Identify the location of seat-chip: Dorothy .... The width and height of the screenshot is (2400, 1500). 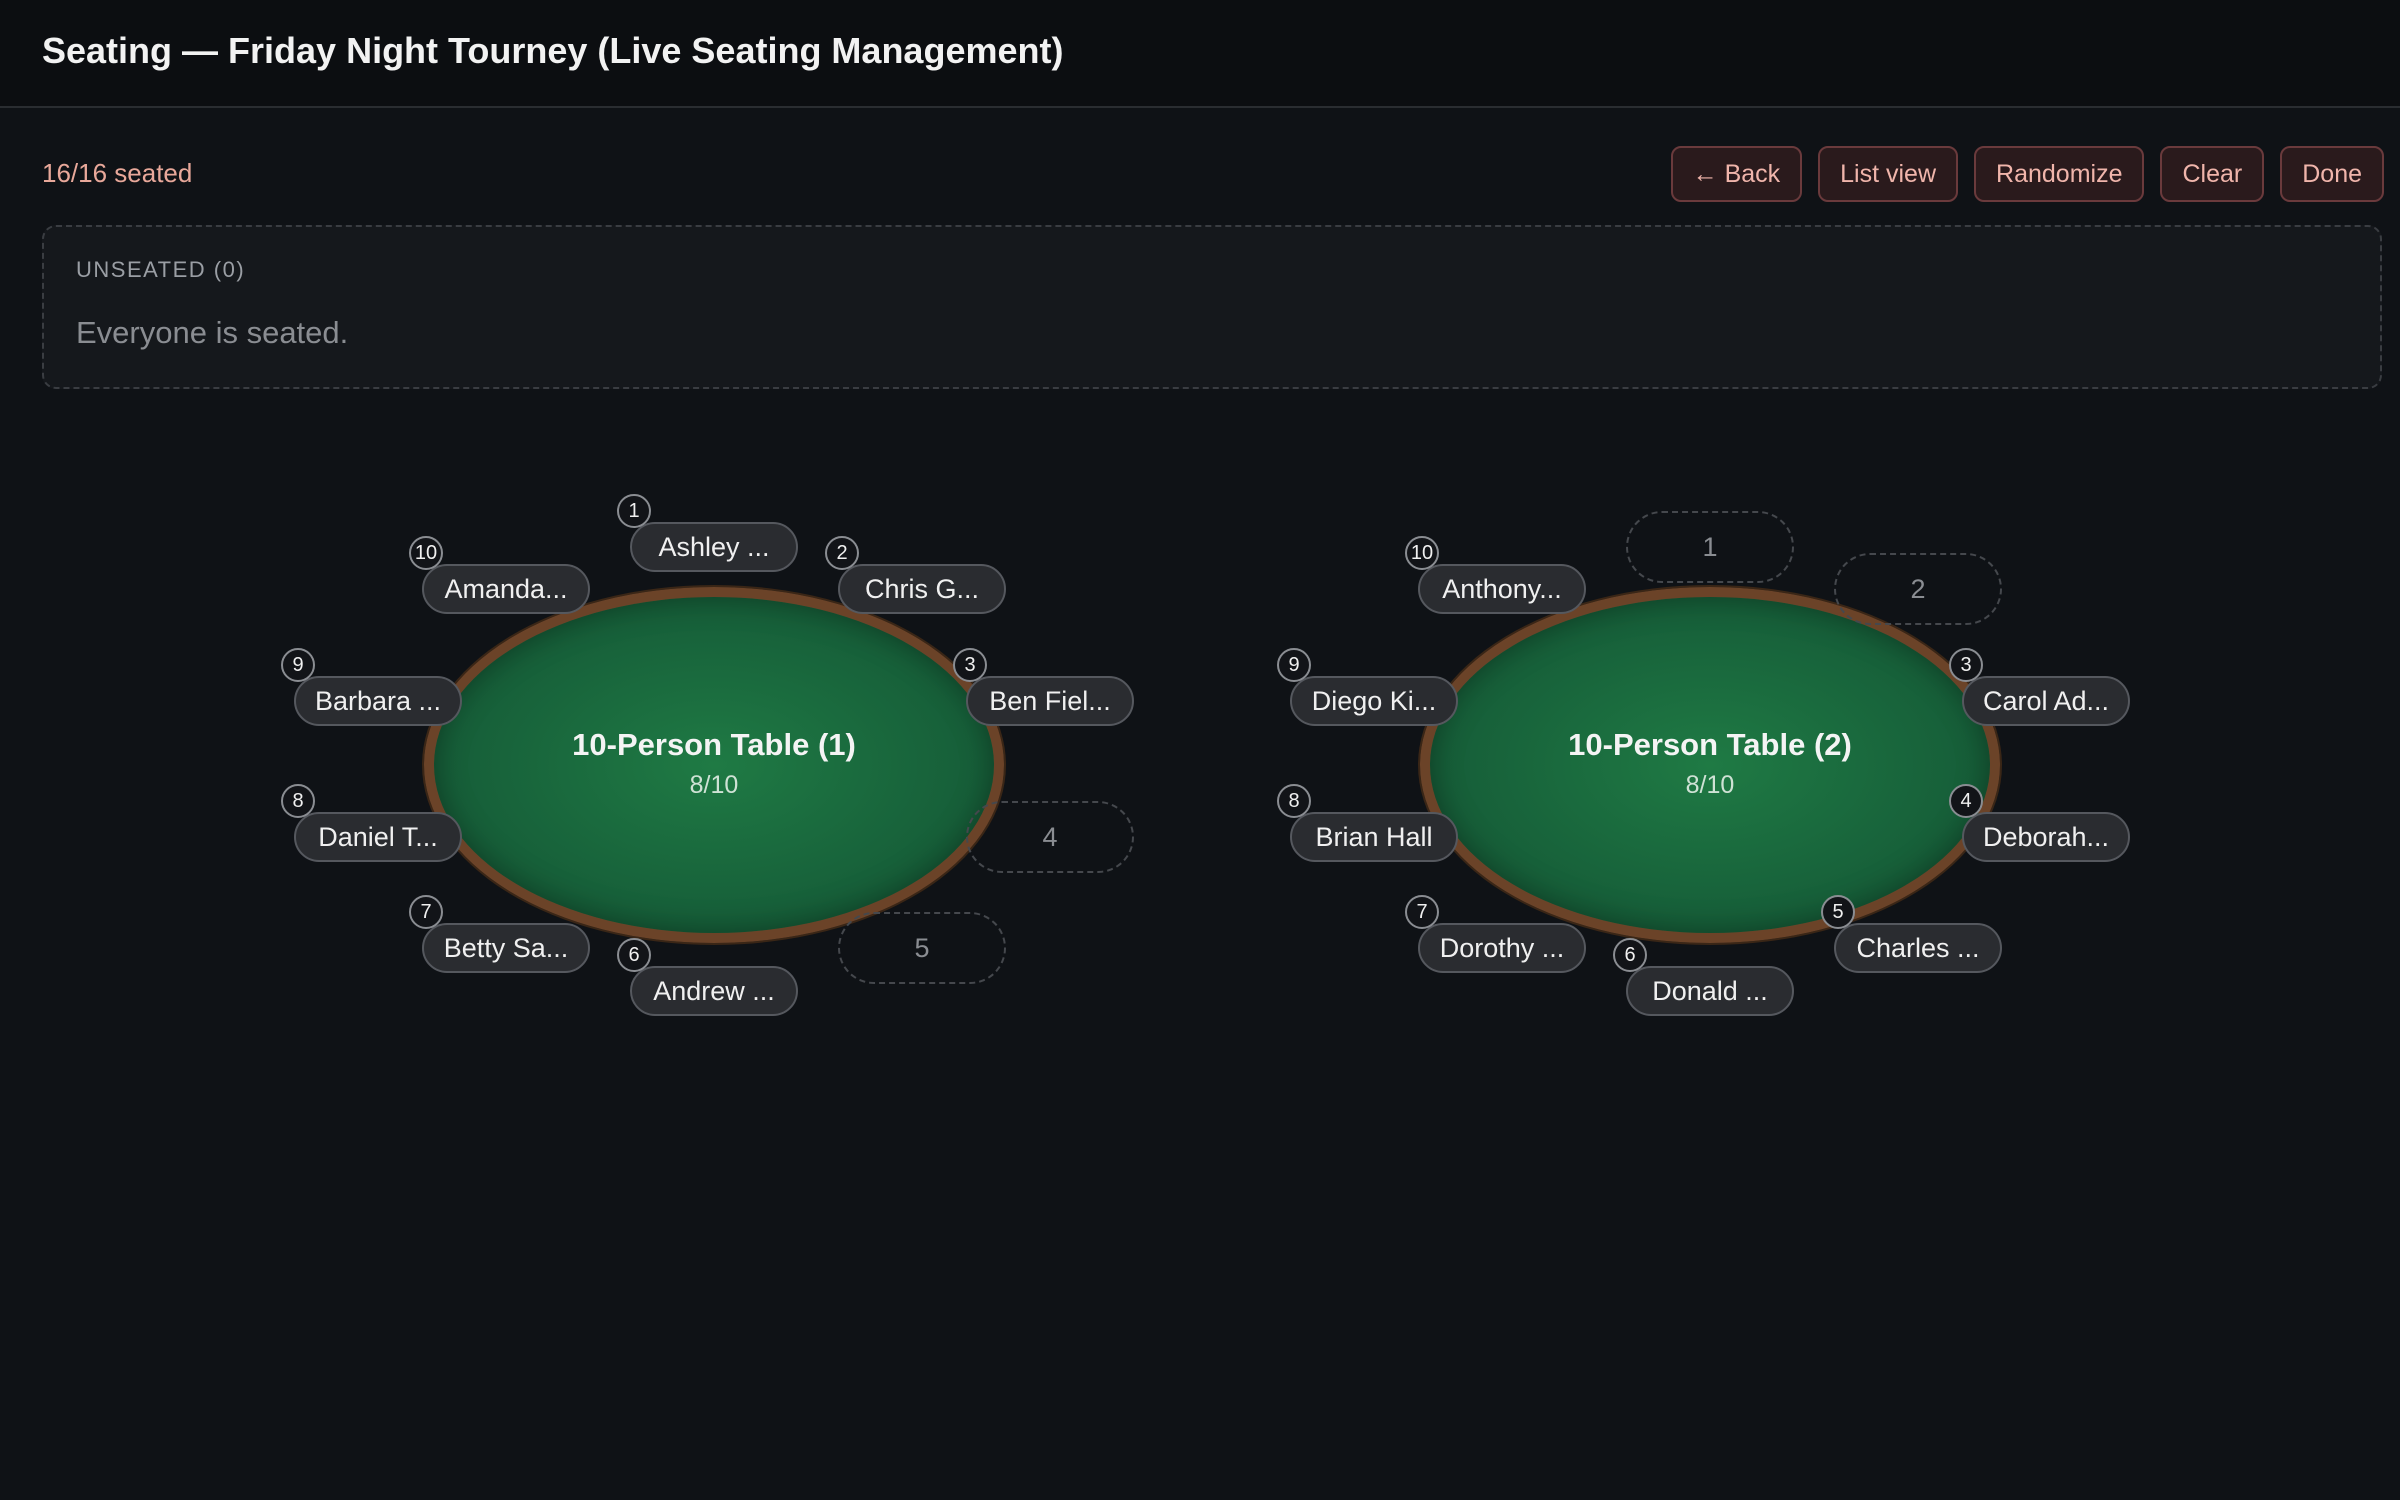
(1502, 948).